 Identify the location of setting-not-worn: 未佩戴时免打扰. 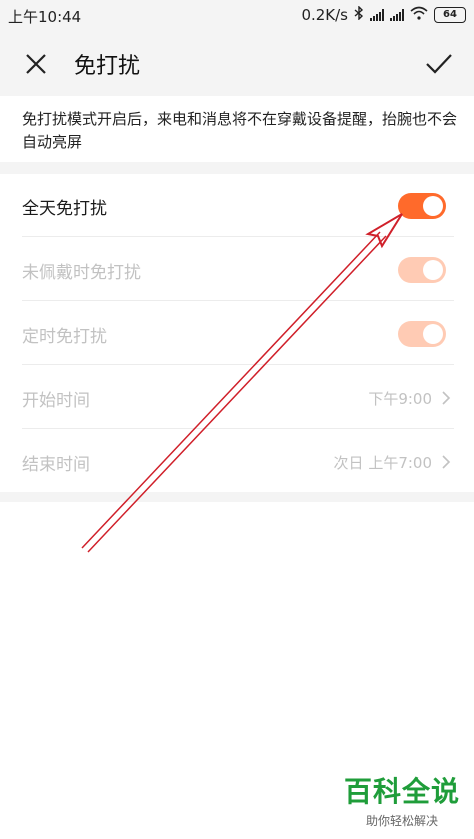
(237, 269).